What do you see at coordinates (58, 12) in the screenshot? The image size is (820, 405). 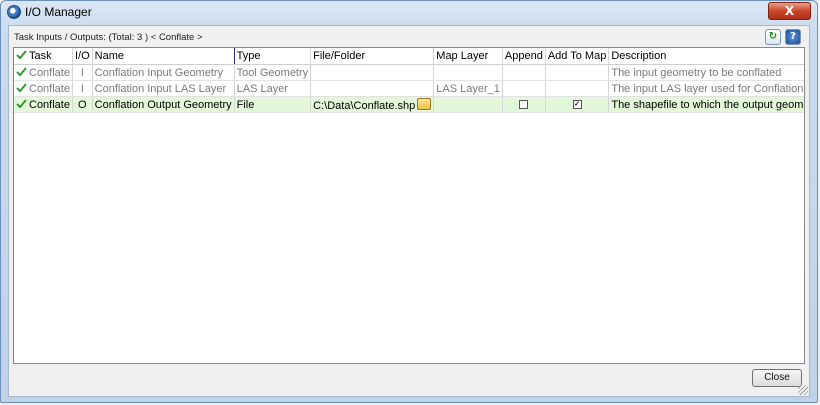 I see `window-title: I/O Manager` at bounding box center [58, 12].